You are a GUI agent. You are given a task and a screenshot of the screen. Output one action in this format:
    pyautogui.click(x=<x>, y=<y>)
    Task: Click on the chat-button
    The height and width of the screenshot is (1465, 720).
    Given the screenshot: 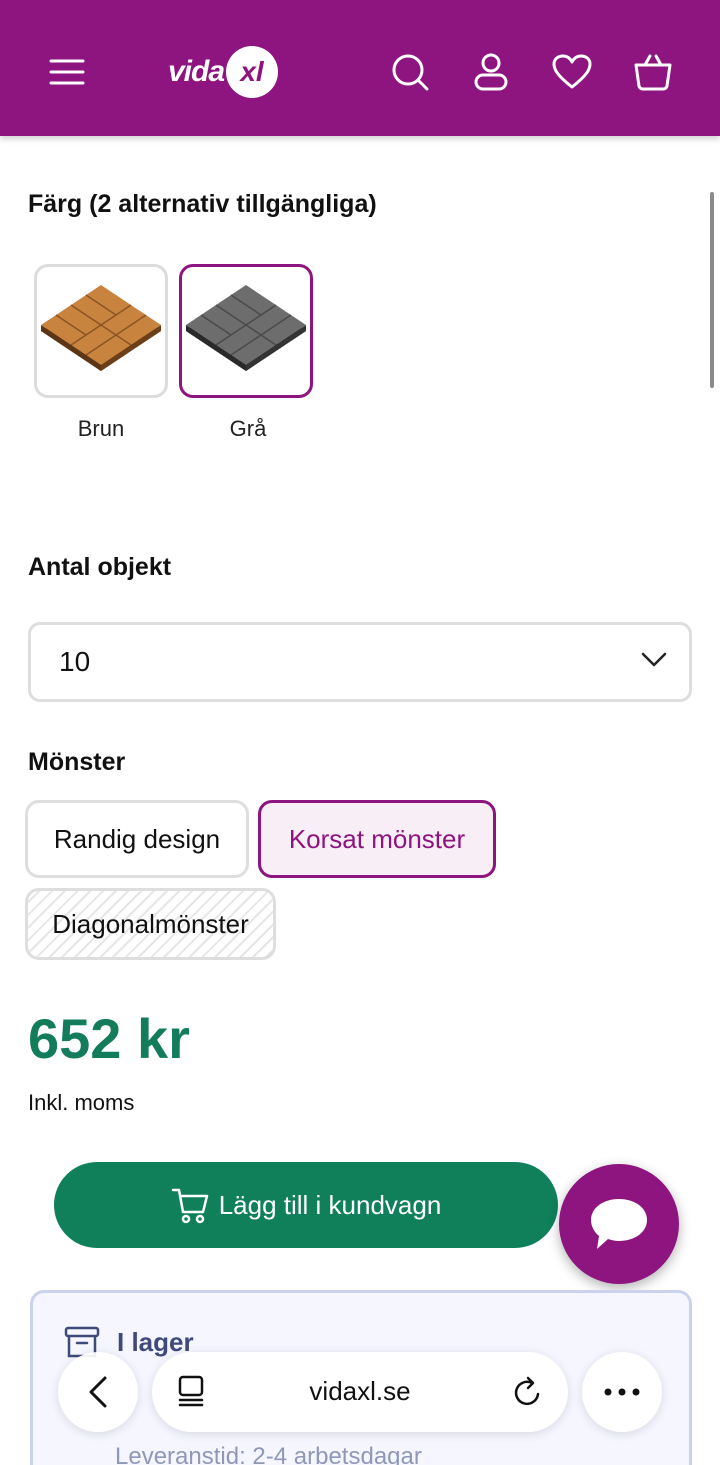 What is the action you would take?
    pyautogui.click(x=619, y=1224)
    